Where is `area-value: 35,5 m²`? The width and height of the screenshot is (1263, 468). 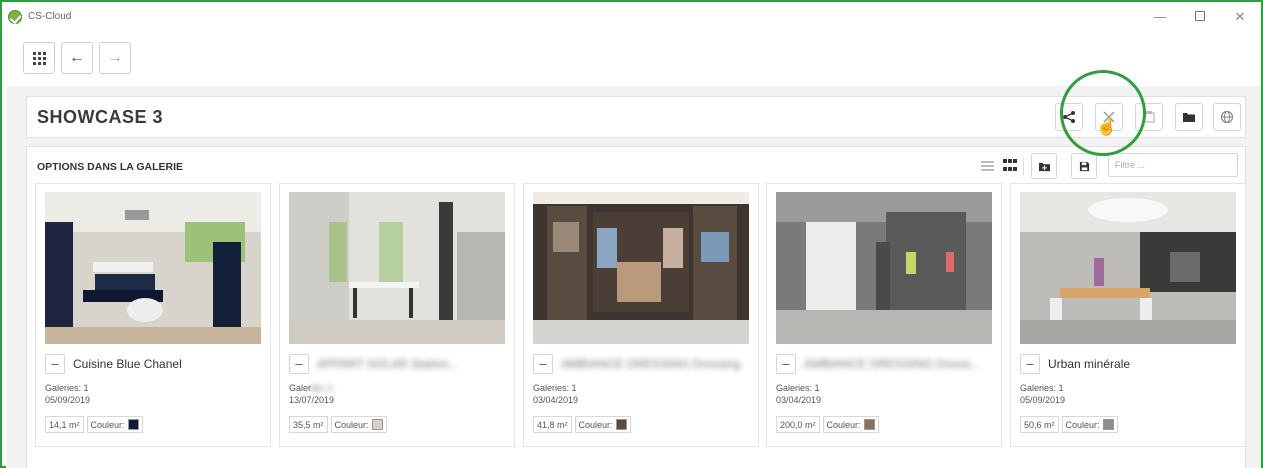
area-value: 35,5 m² is located at coordinates (308, 424).